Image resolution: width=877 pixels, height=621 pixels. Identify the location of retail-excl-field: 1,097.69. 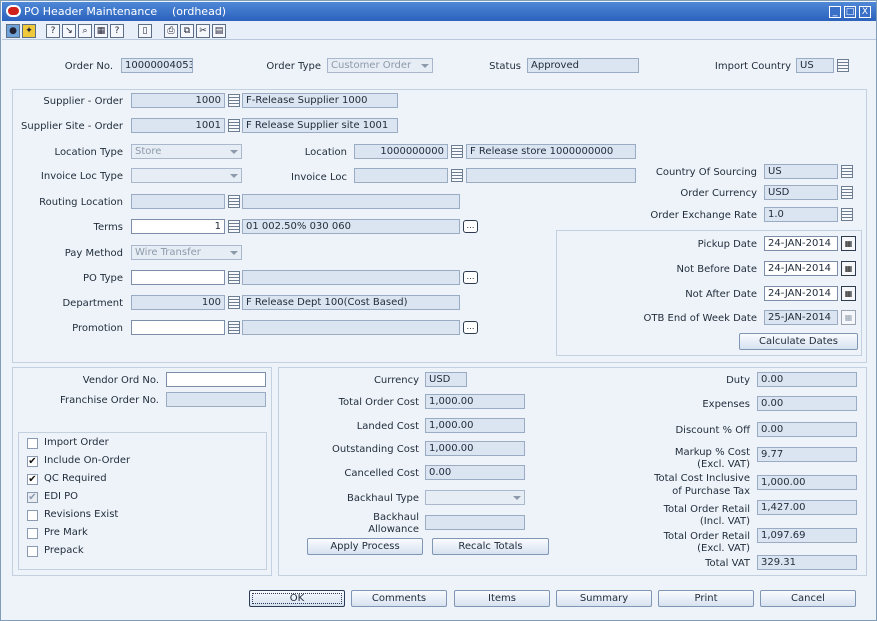
(807, 535).